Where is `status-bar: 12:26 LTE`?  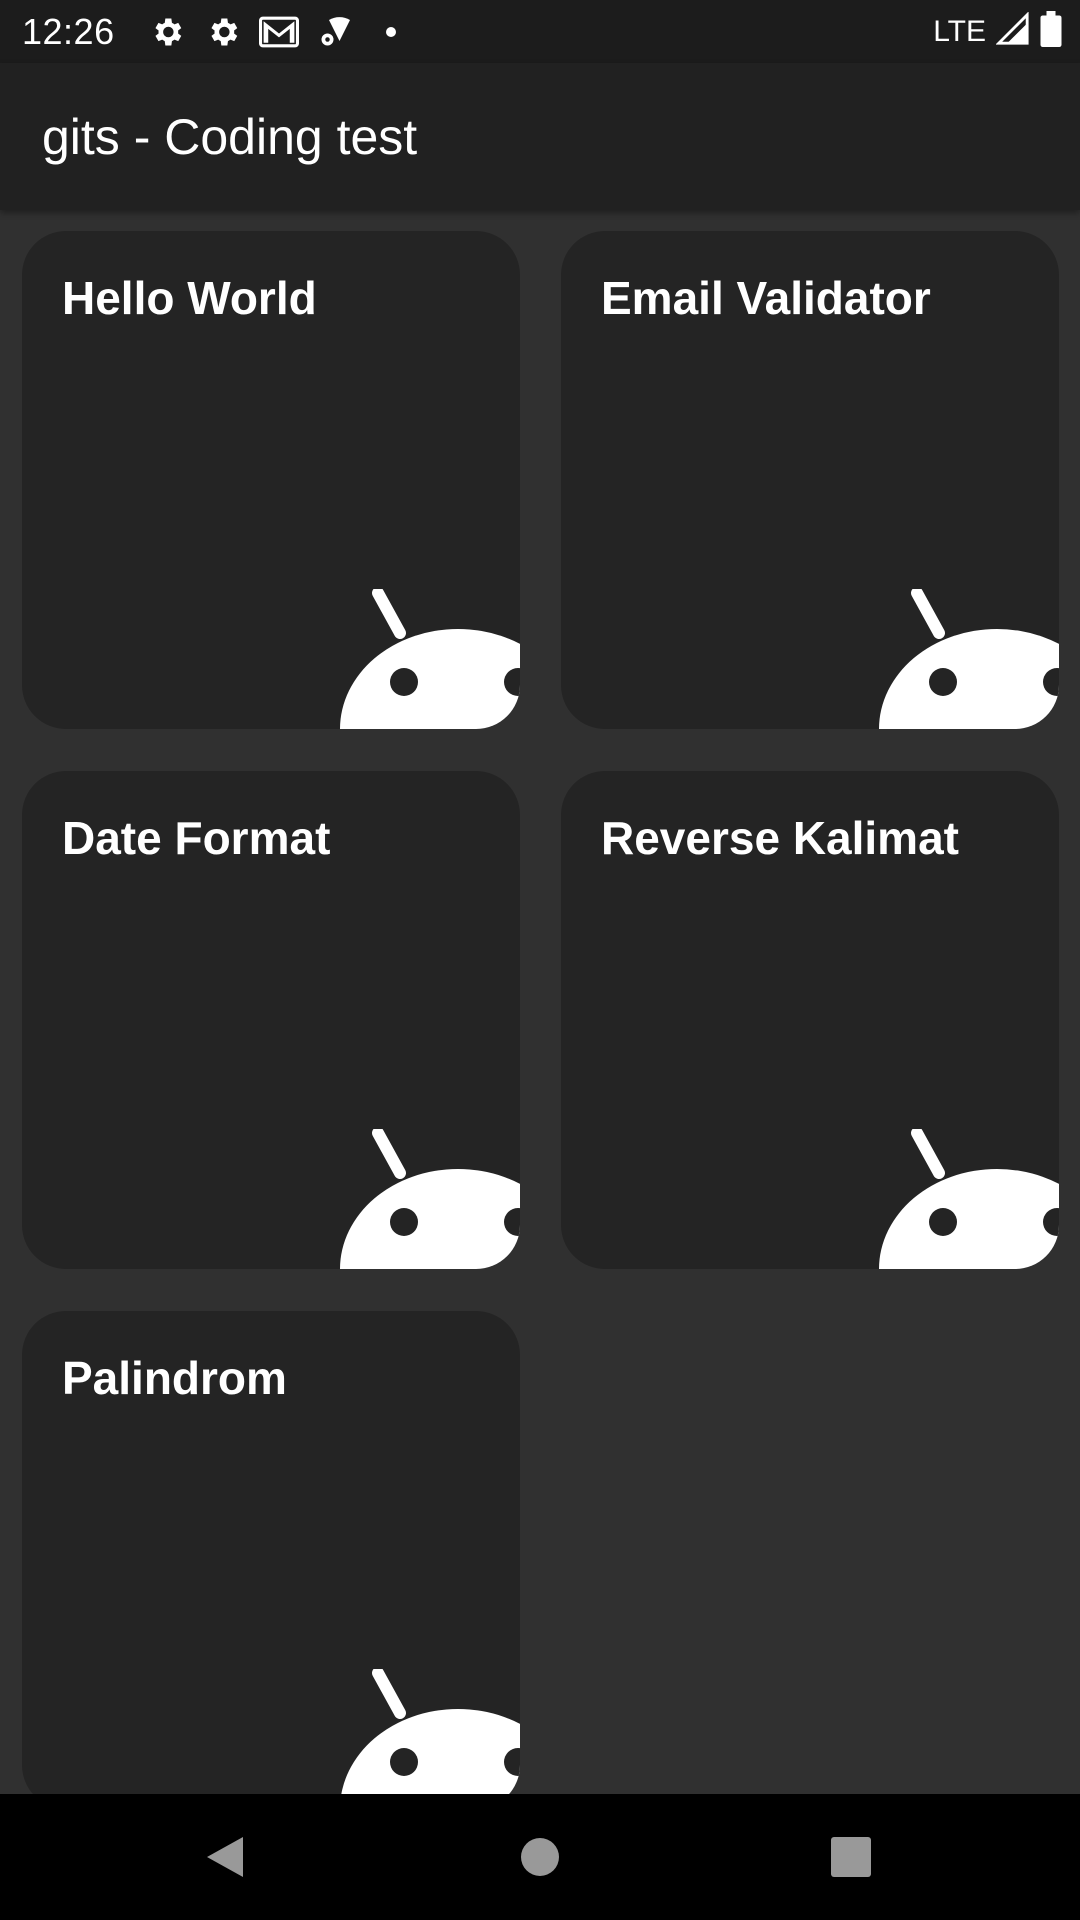 status-bar: 12:26 LTE is located at coordinates (540, 31).